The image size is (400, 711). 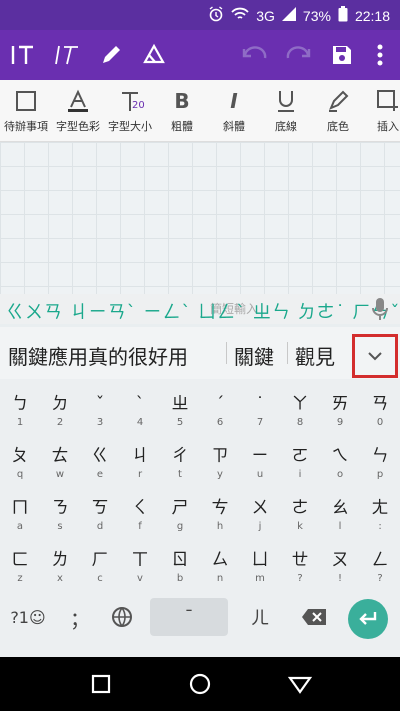 I want to click on key-9: ㄞ9, so click(x=340, y=410).